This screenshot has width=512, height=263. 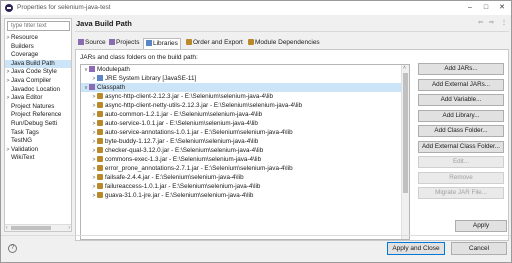 What do you see at coordinates (38, 90) in the screenshot?
I see `sidebar-item: Javadoc Location` at bounding box center [38, 90].